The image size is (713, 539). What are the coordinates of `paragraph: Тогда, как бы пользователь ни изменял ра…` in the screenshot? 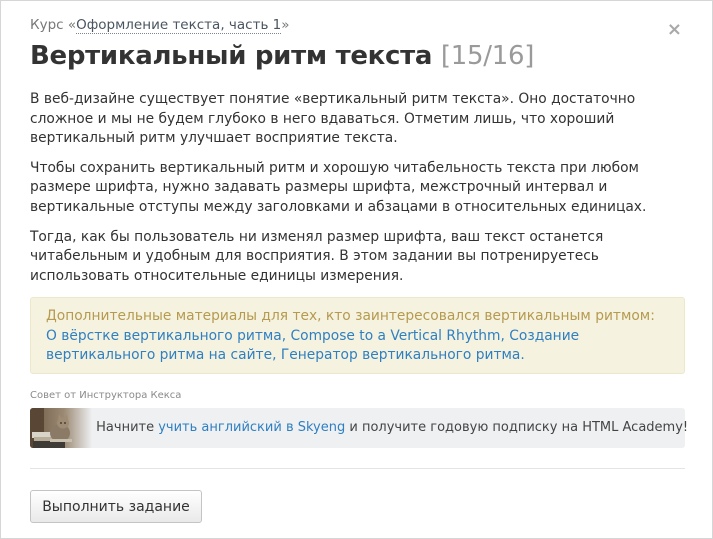 It's located at (317, 256).